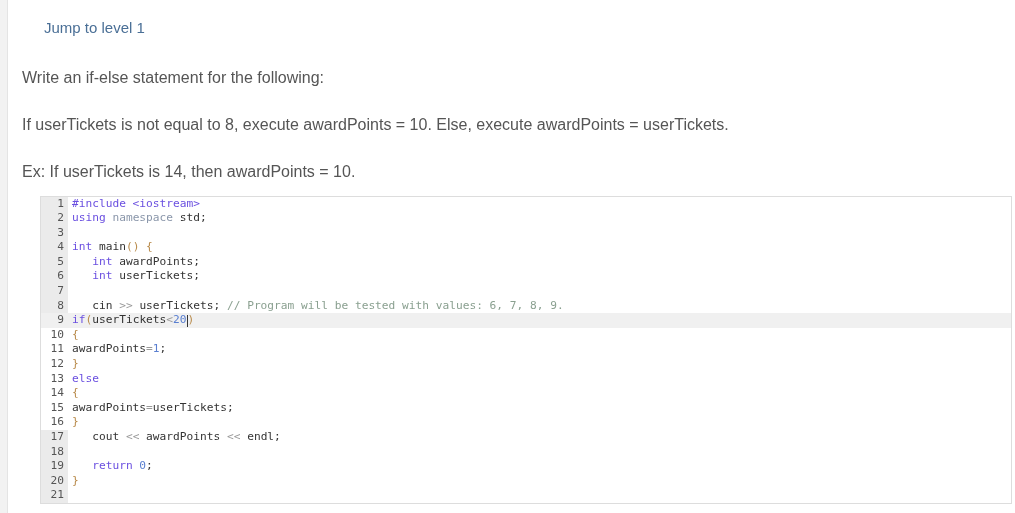 Image resolution: width=1015 pixels, height=513 pixels. I want to click on instruction-text: Ex: If userTickets is 14, then awardPoints = 10., so click(189, 171).